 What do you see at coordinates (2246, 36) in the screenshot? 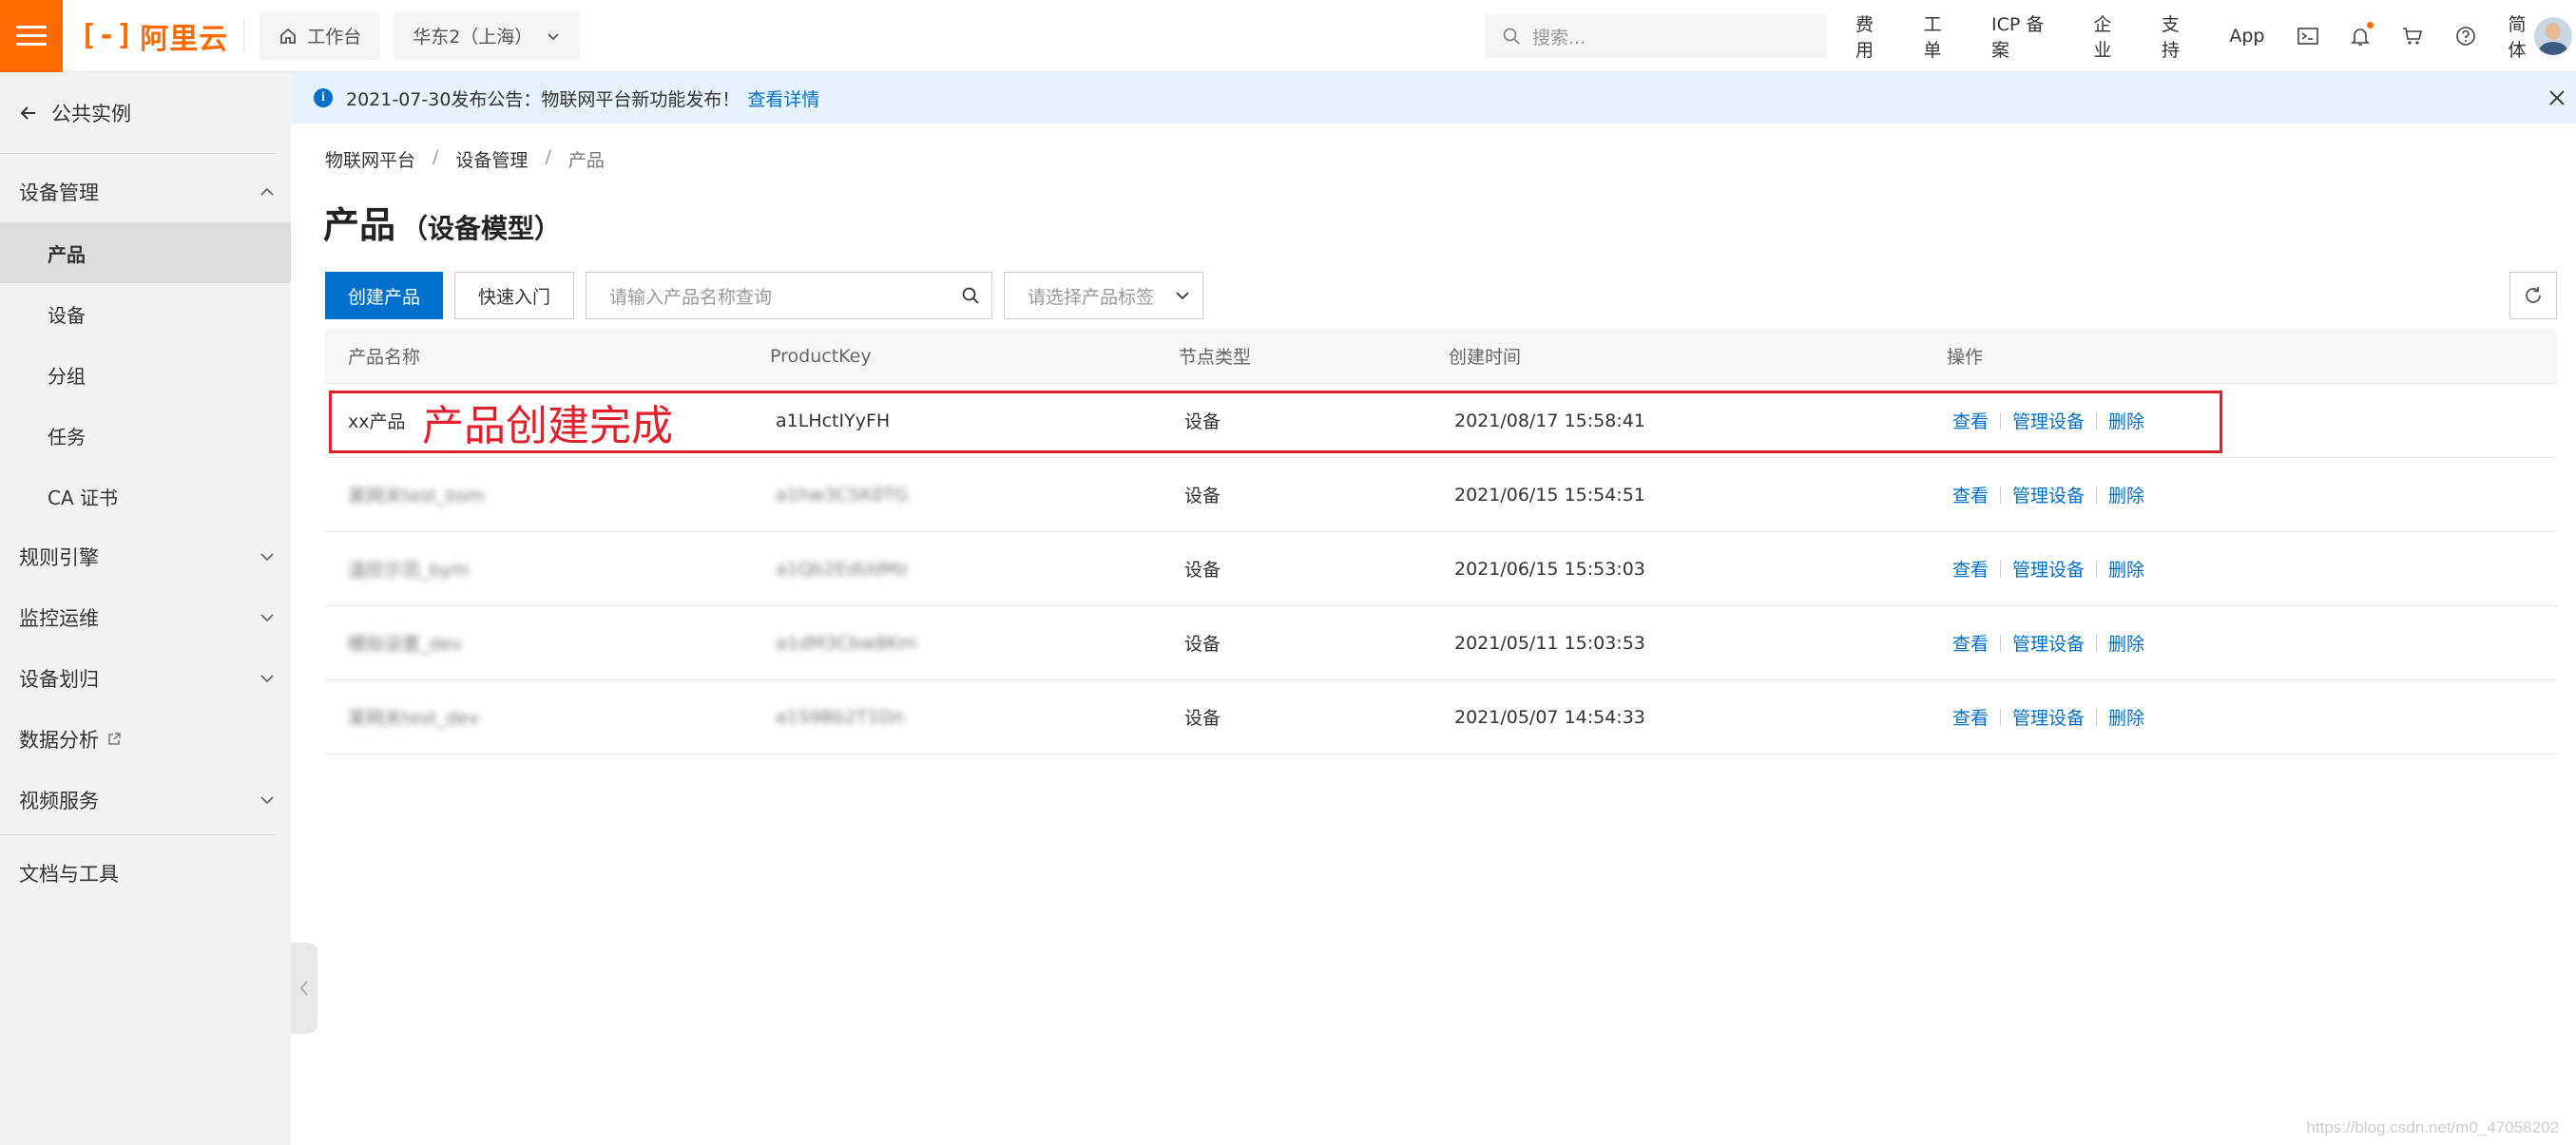
I see `app-link: App` at bounding box center [2246, 36].